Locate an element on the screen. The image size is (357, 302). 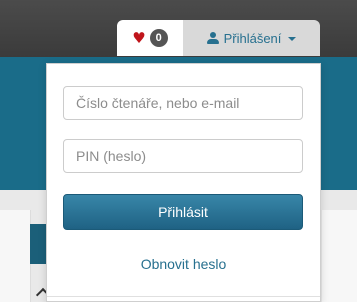
login-dropdown-toggle: Přihlášení is located at coordinates (251, 38).